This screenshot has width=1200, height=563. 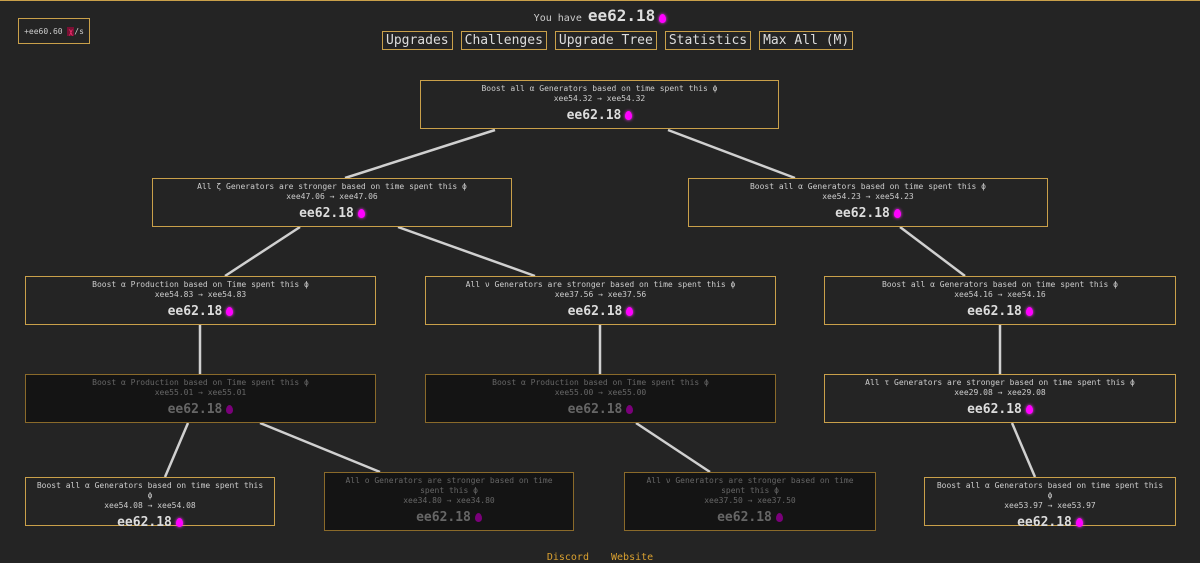 I want to click on upgrade-effect: xee54.16 → xee54.16, so click(x=1000, y=294).